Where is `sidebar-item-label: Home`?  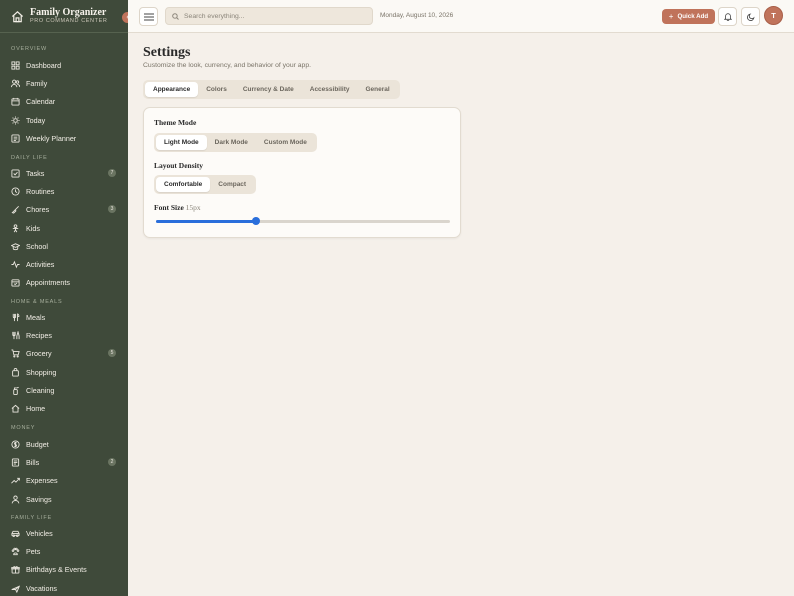 sidebar-item-label: Home is located at coordinates (36, 409).